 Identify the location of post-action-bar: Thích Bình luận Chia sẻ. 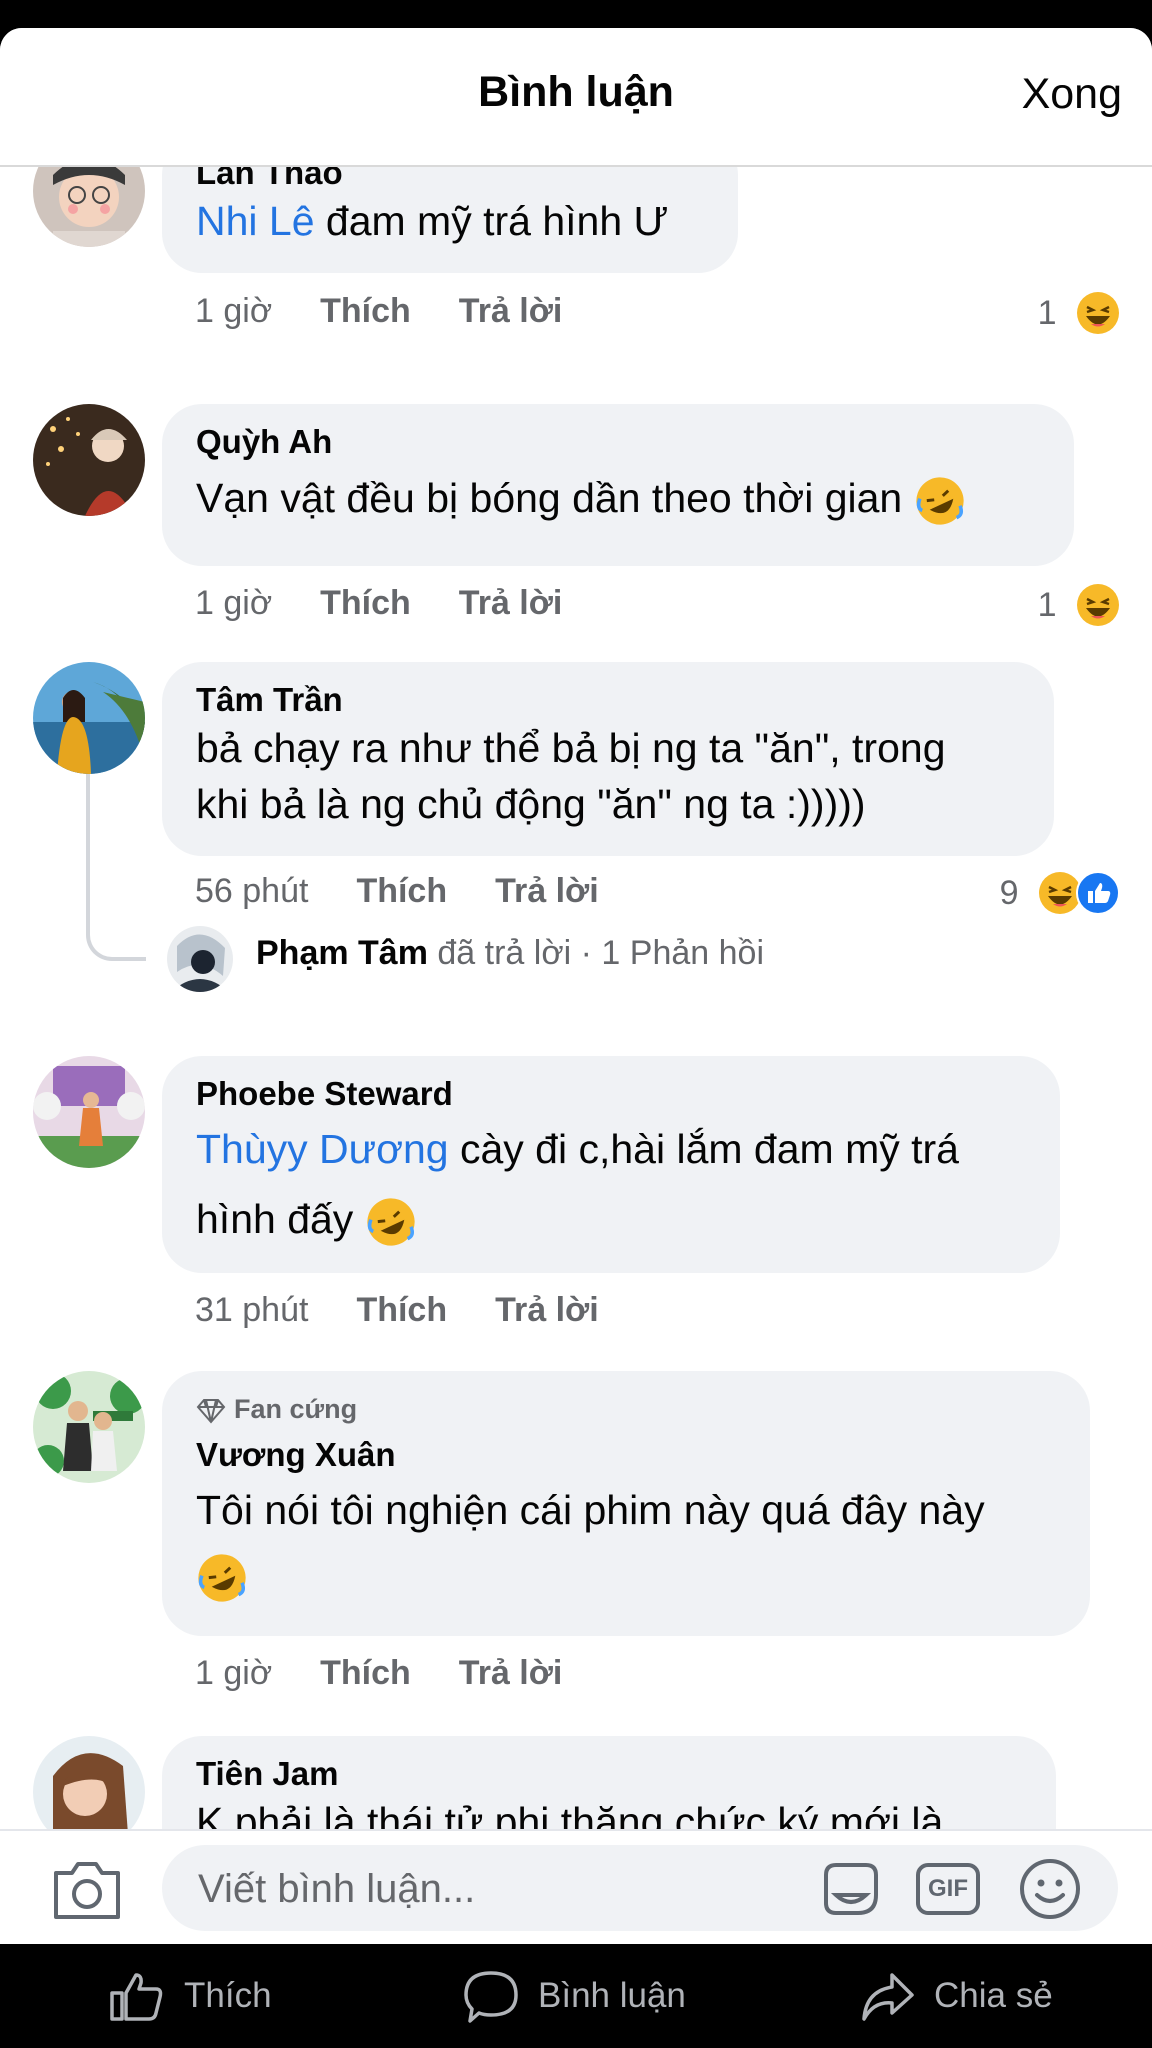
(576, 1996).